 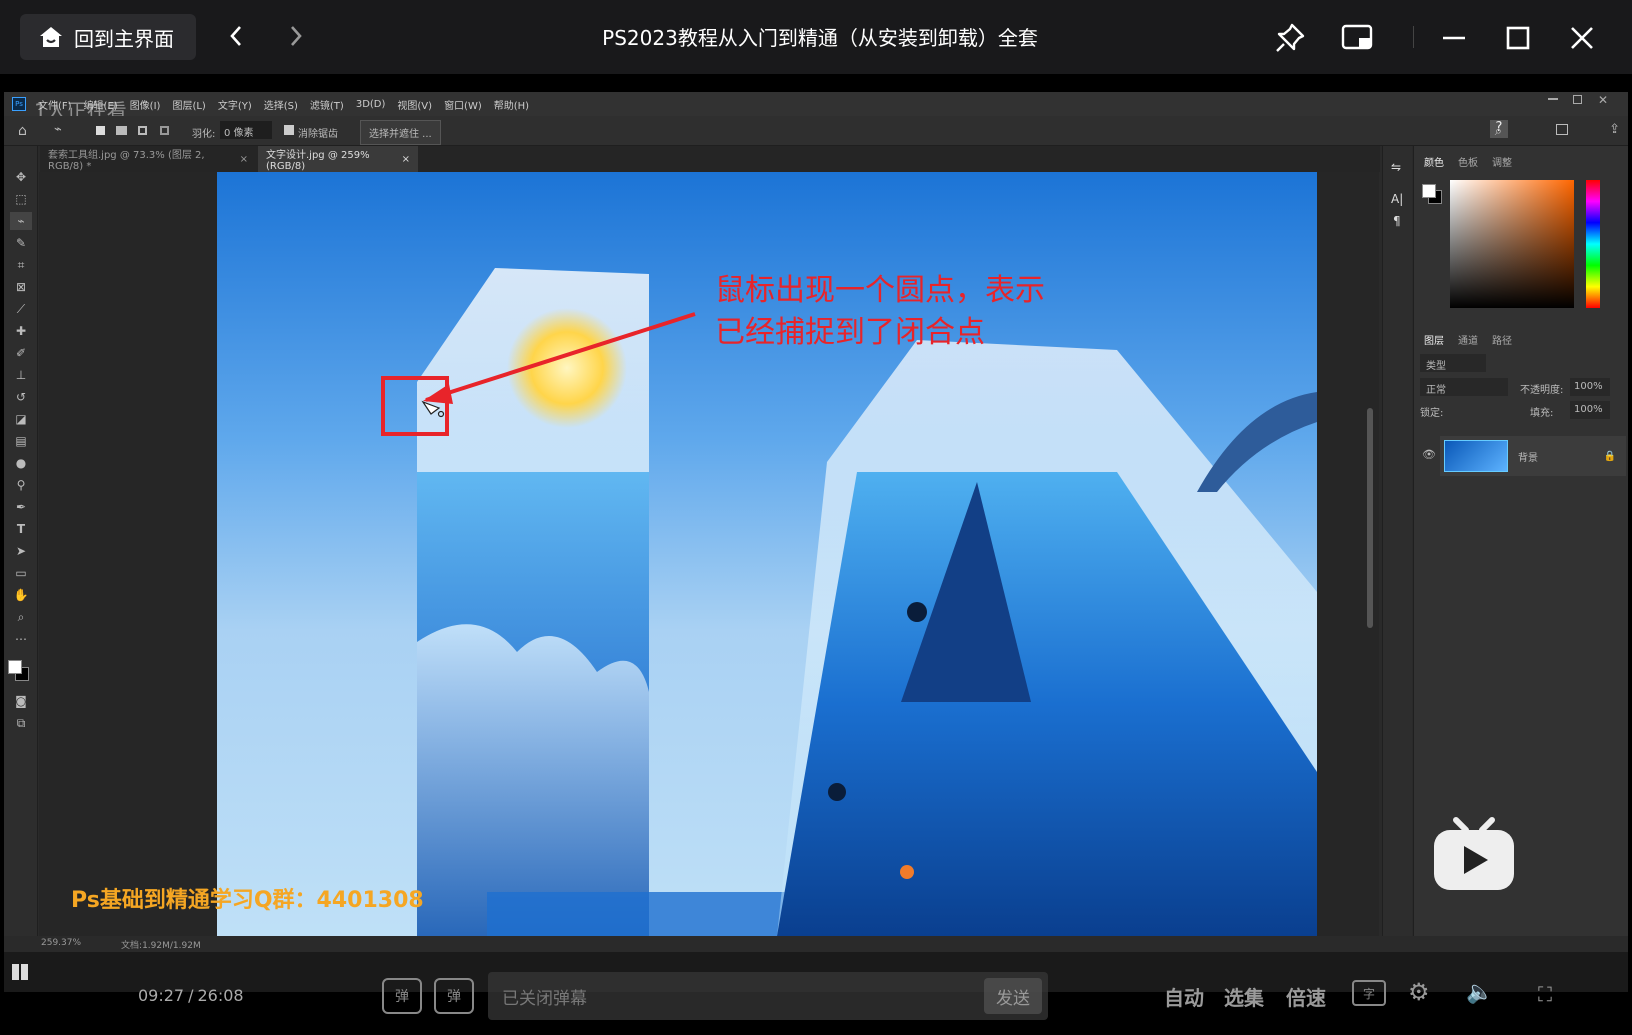 I want to click on lasso-tool-preset-icon: ⌁, so click(x=58, y=129).